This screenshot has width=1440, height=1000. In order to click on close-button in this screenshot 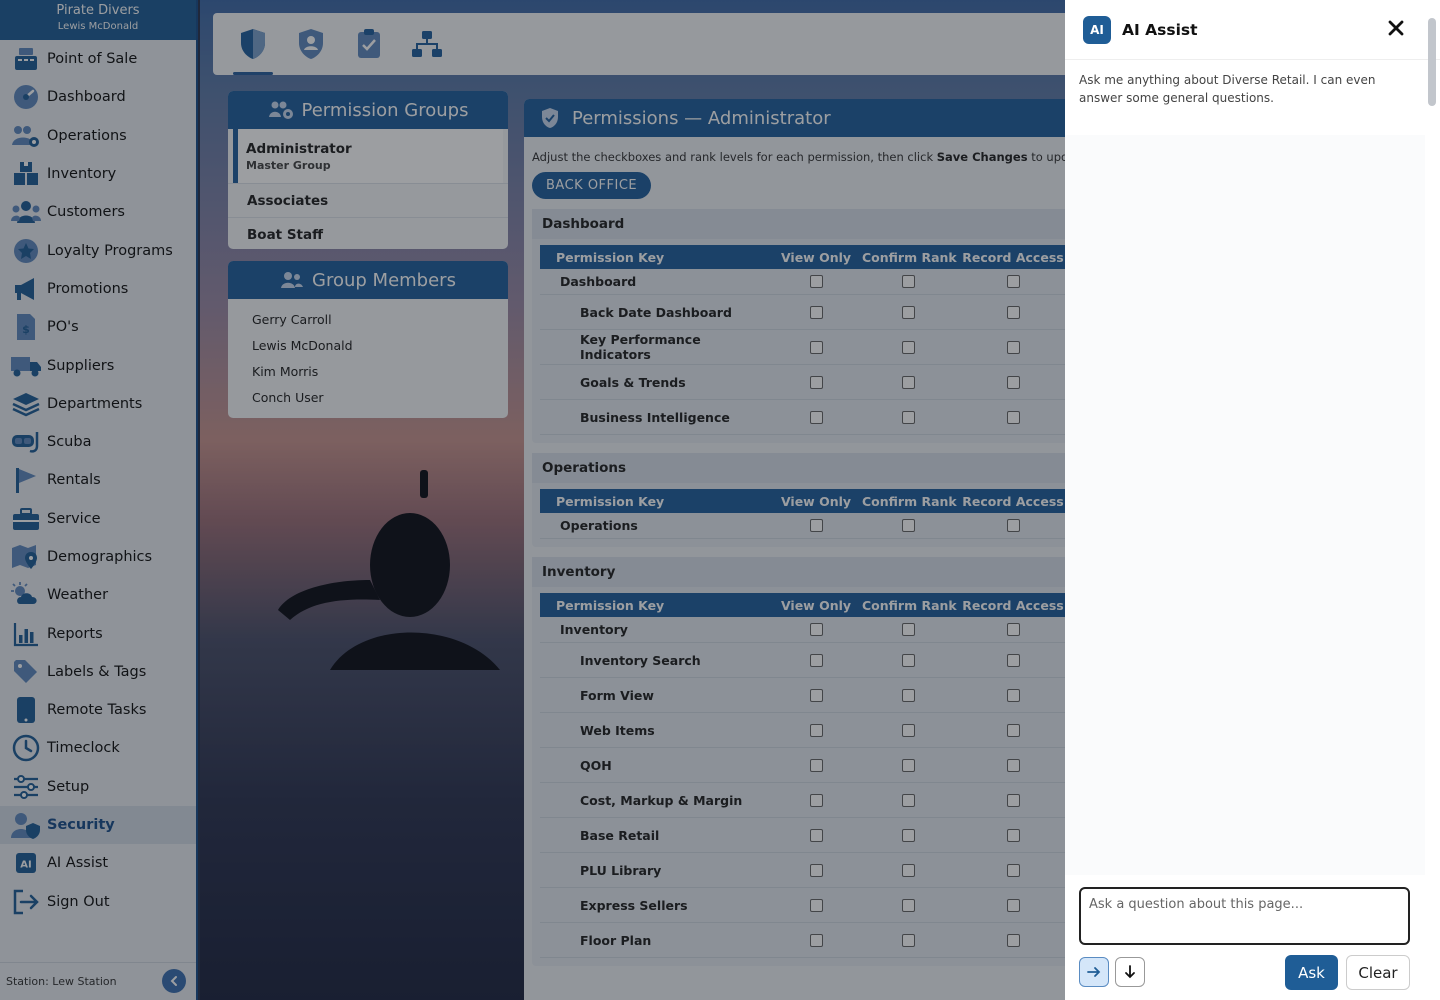, I will do `click(1396, 28)`.